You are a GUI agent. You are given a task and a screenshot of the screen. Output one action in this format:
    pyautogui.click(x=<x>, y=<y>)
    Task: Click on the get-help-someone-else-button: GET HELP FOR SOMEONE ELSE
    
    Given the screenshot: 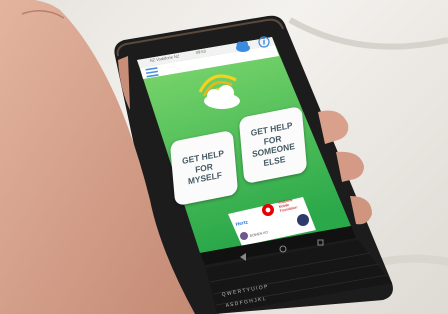 What is the action you would take?
    pyautogui.click(x=273, y=145)
    